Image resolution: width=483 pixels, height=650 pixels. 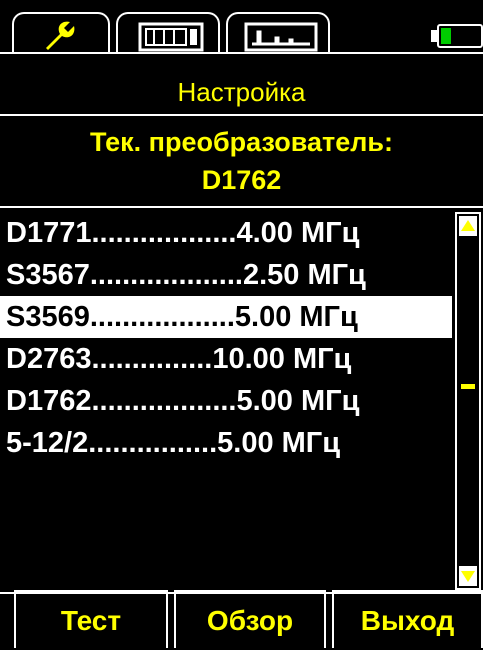 What do you see at coordinates (91, 619) in the screenshot?
I see `test-button: Тест` at bounding box center [91, 619].